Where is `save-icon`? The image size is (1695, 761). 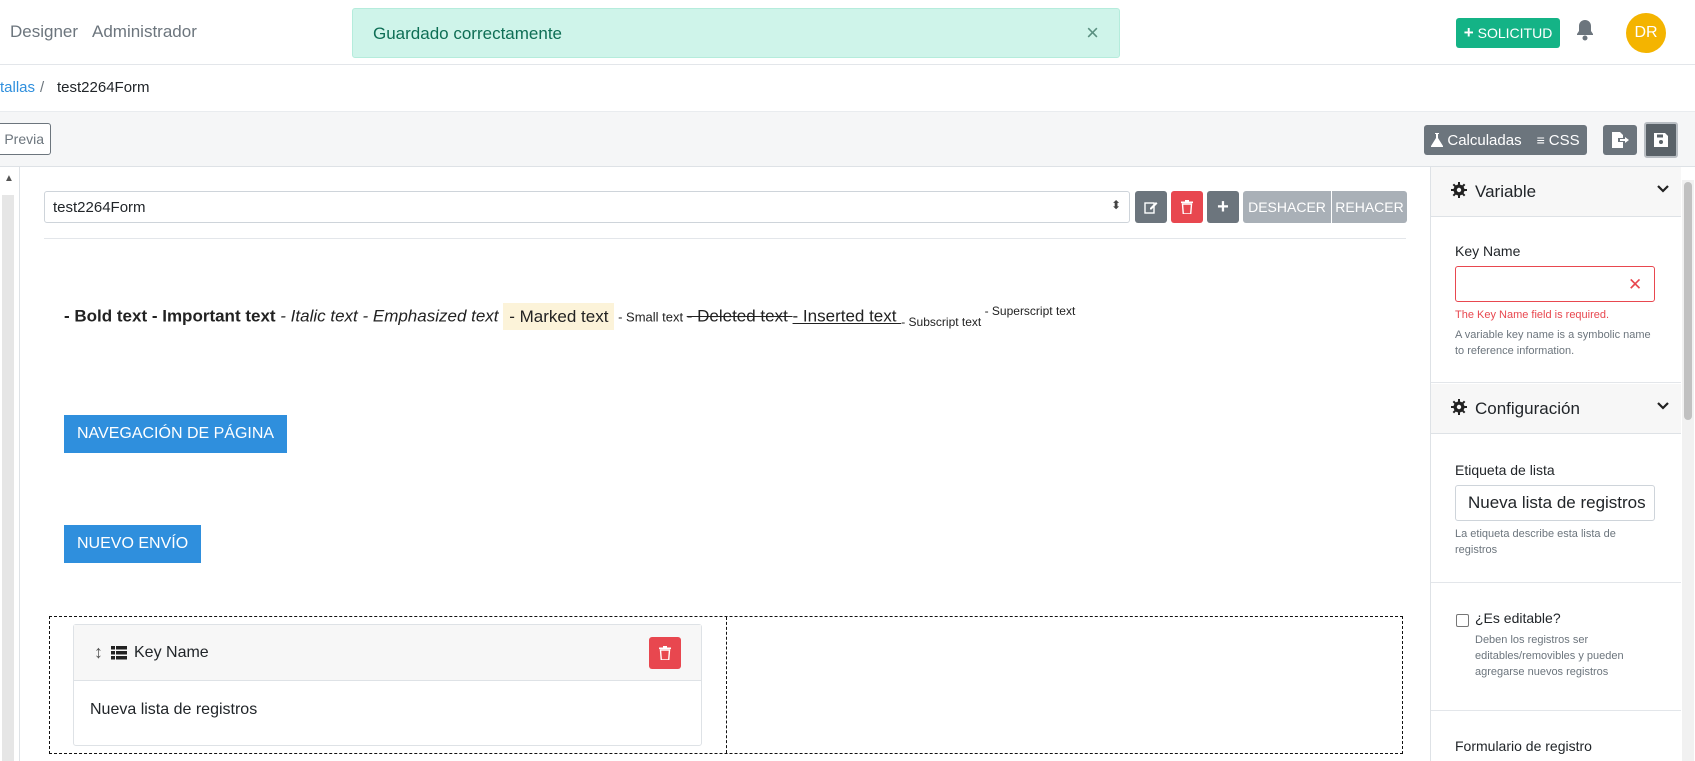
save-icon is located at coordinates (1661, 140).